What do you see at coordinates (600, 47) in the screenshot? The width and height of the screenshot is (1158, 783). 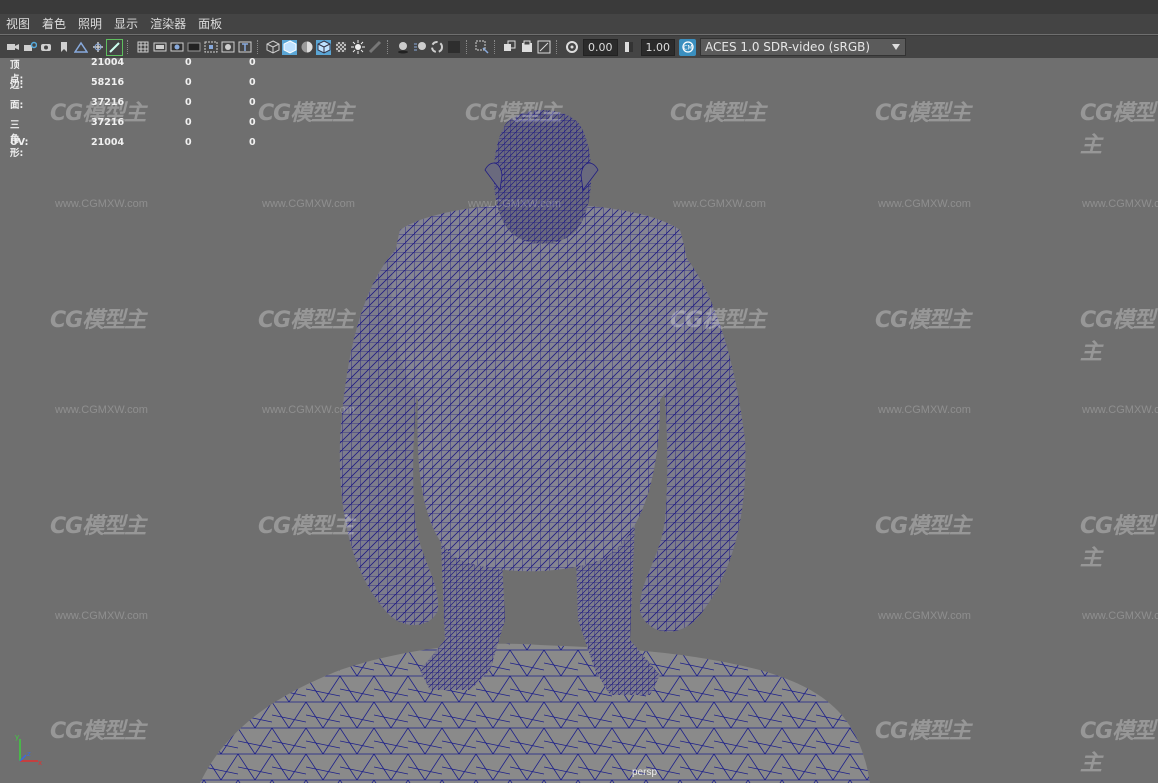 I see `exposure-field: 0.00` at bounding box center [600, 47].